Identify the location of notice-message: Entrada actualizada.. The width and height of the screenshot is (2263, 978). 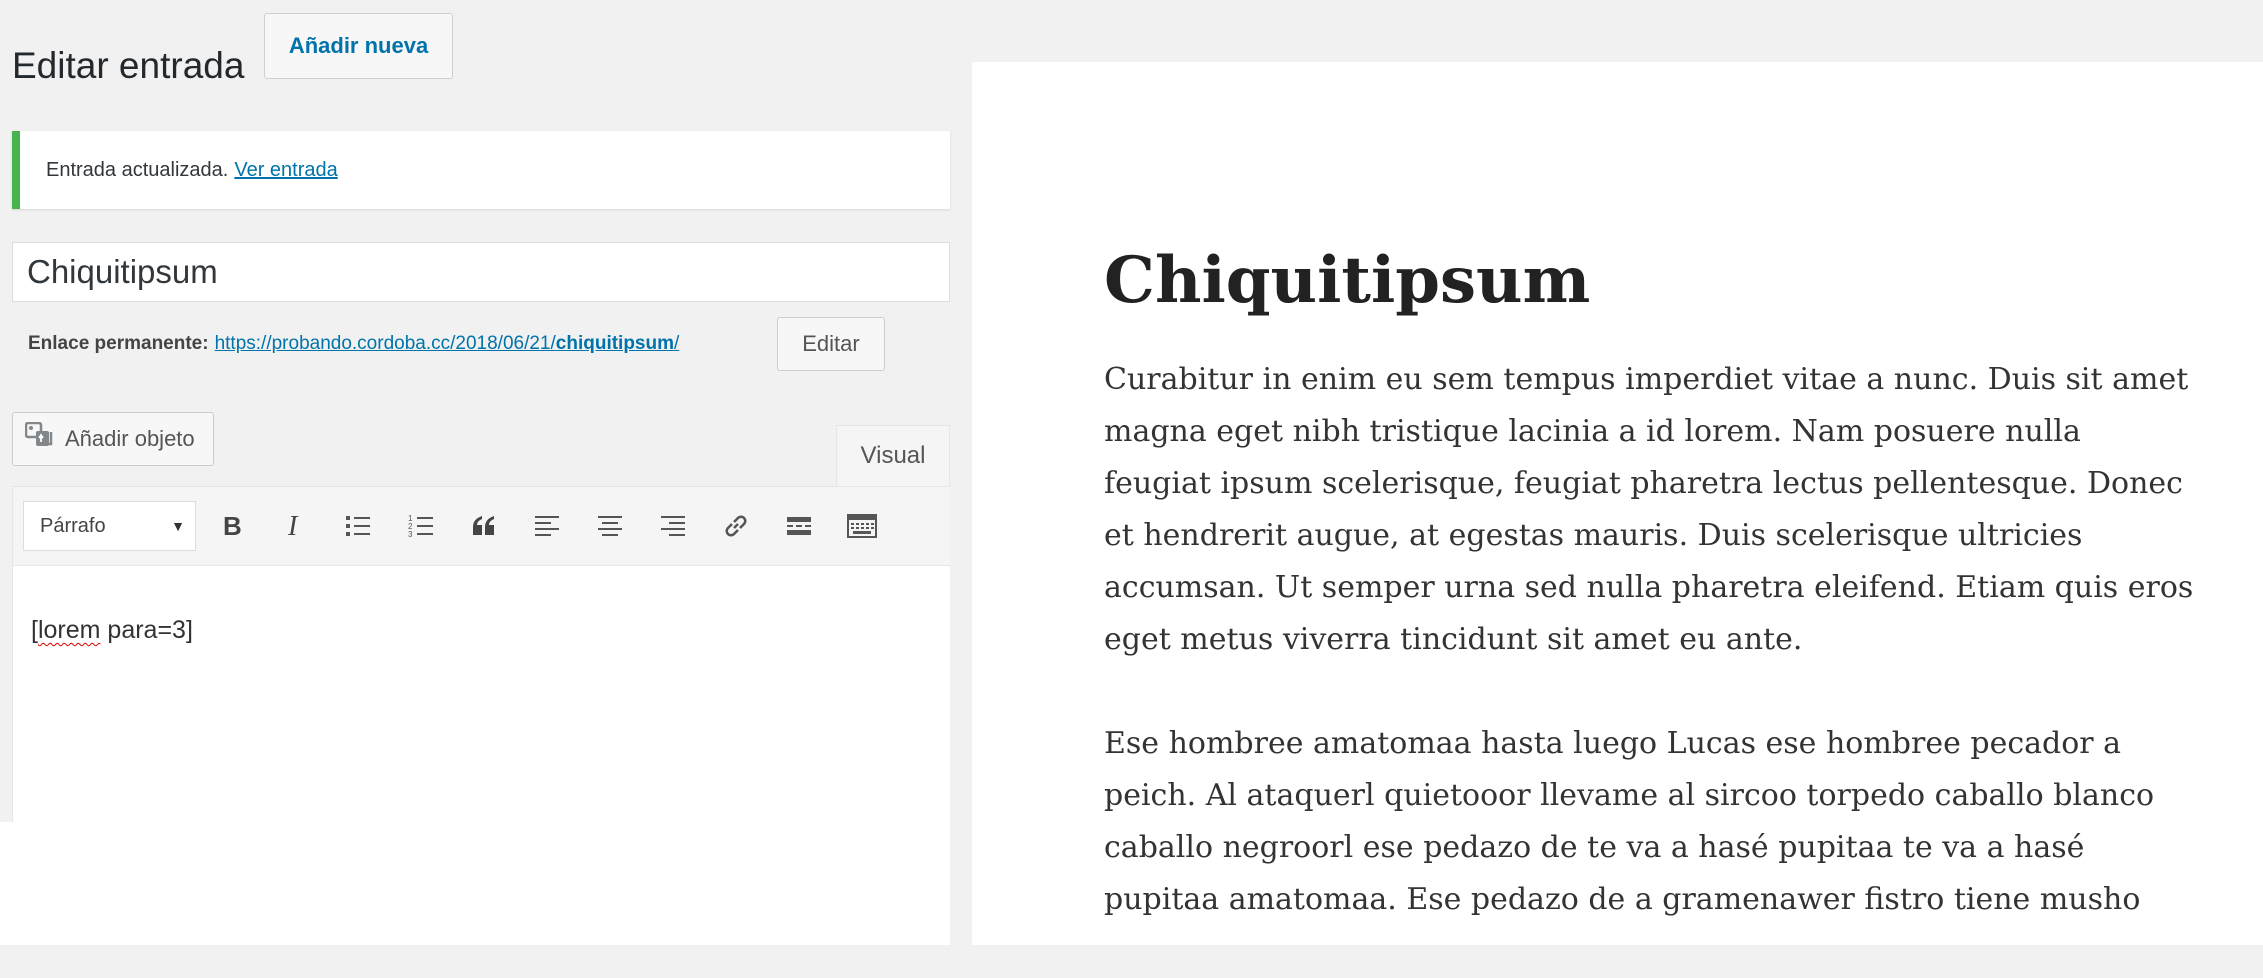
(137, 169).